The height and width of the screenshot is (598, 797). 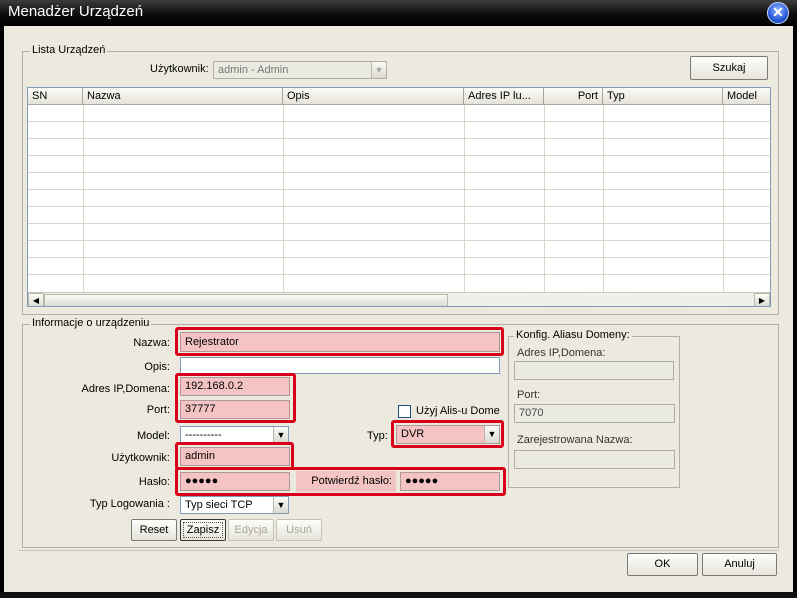 I want to click on description-field, so click(x=340, y=365).